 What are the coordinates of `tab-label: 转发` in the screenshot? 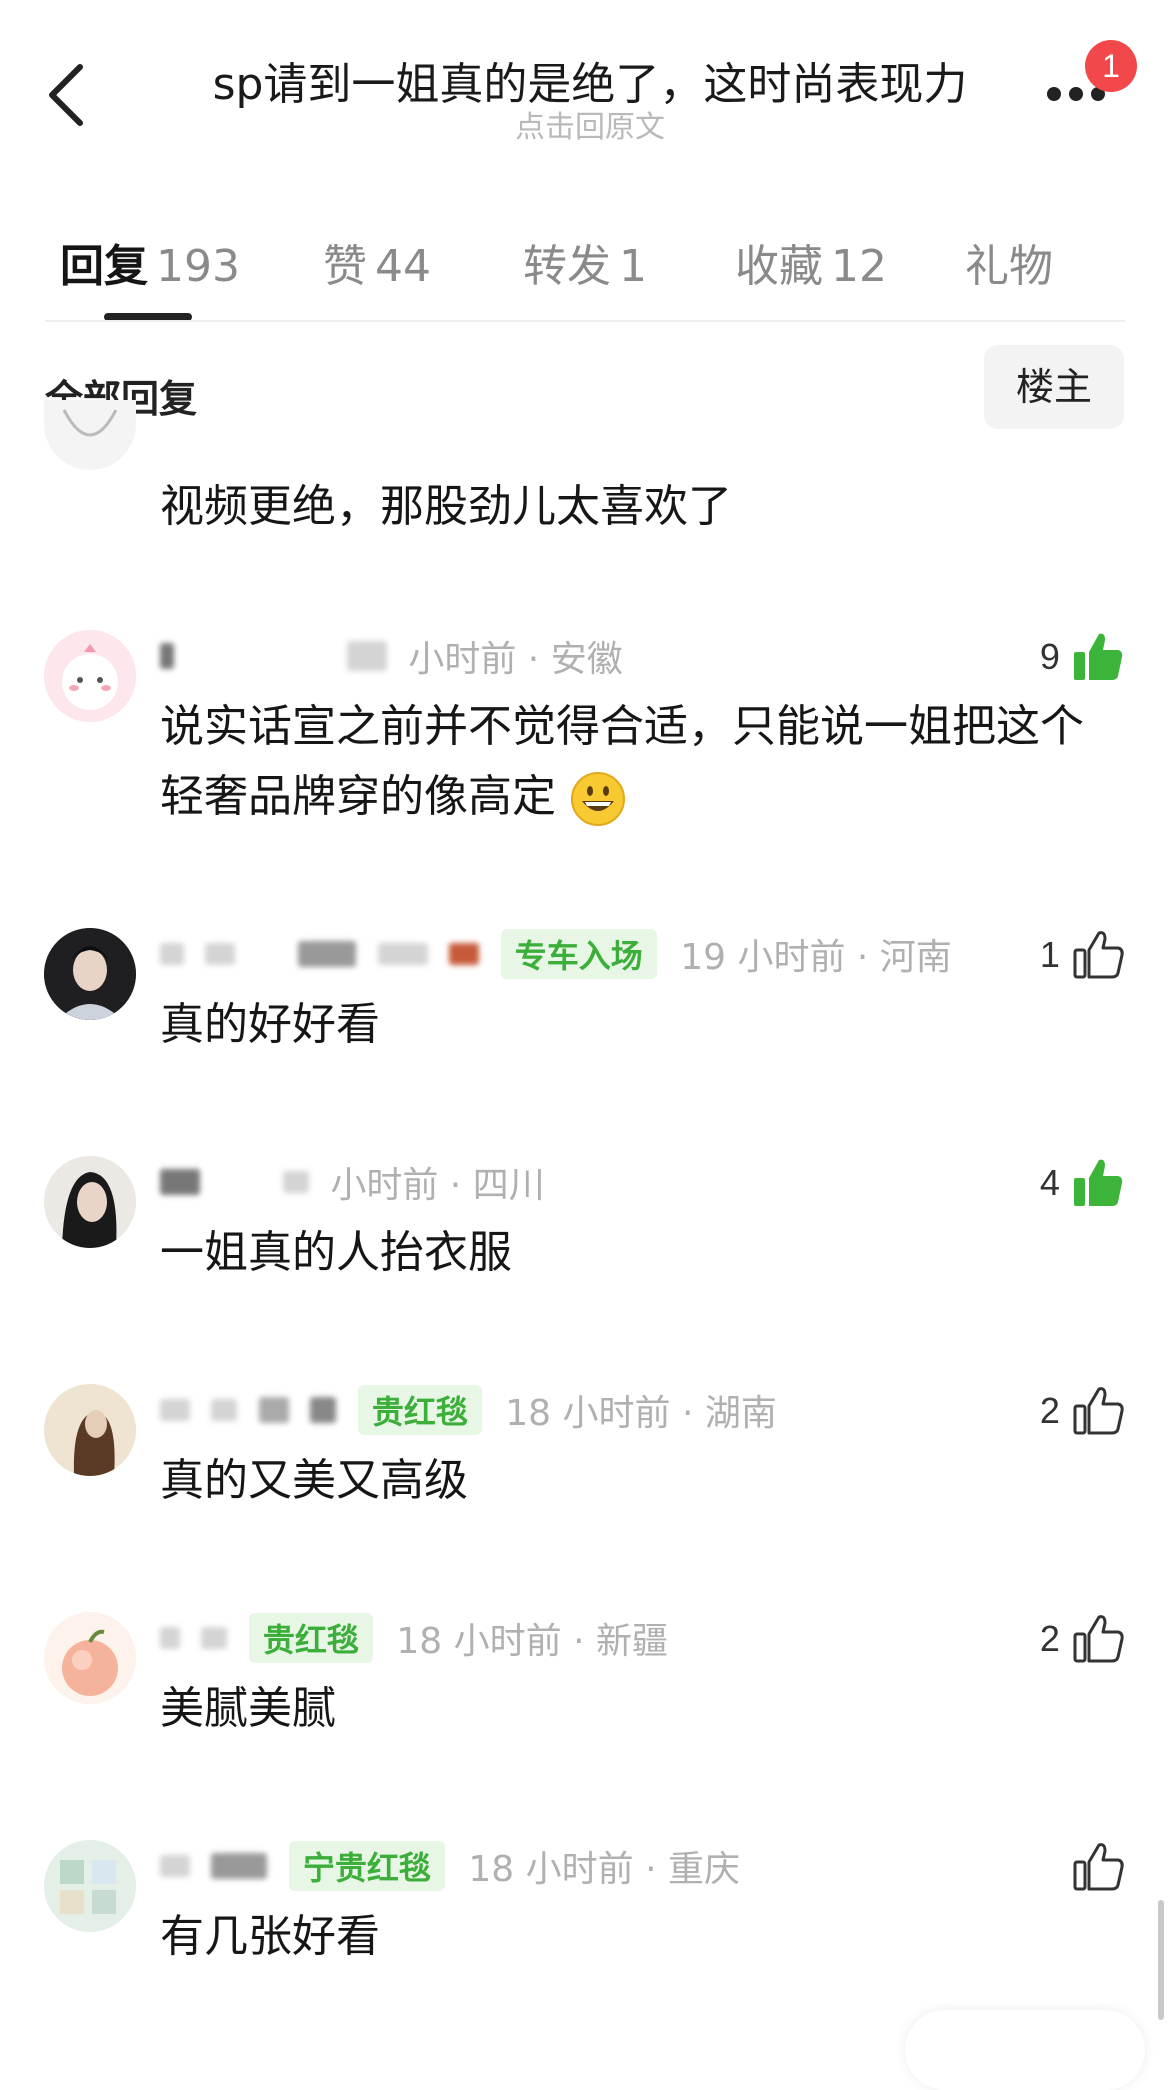 It's located at (567, 266).